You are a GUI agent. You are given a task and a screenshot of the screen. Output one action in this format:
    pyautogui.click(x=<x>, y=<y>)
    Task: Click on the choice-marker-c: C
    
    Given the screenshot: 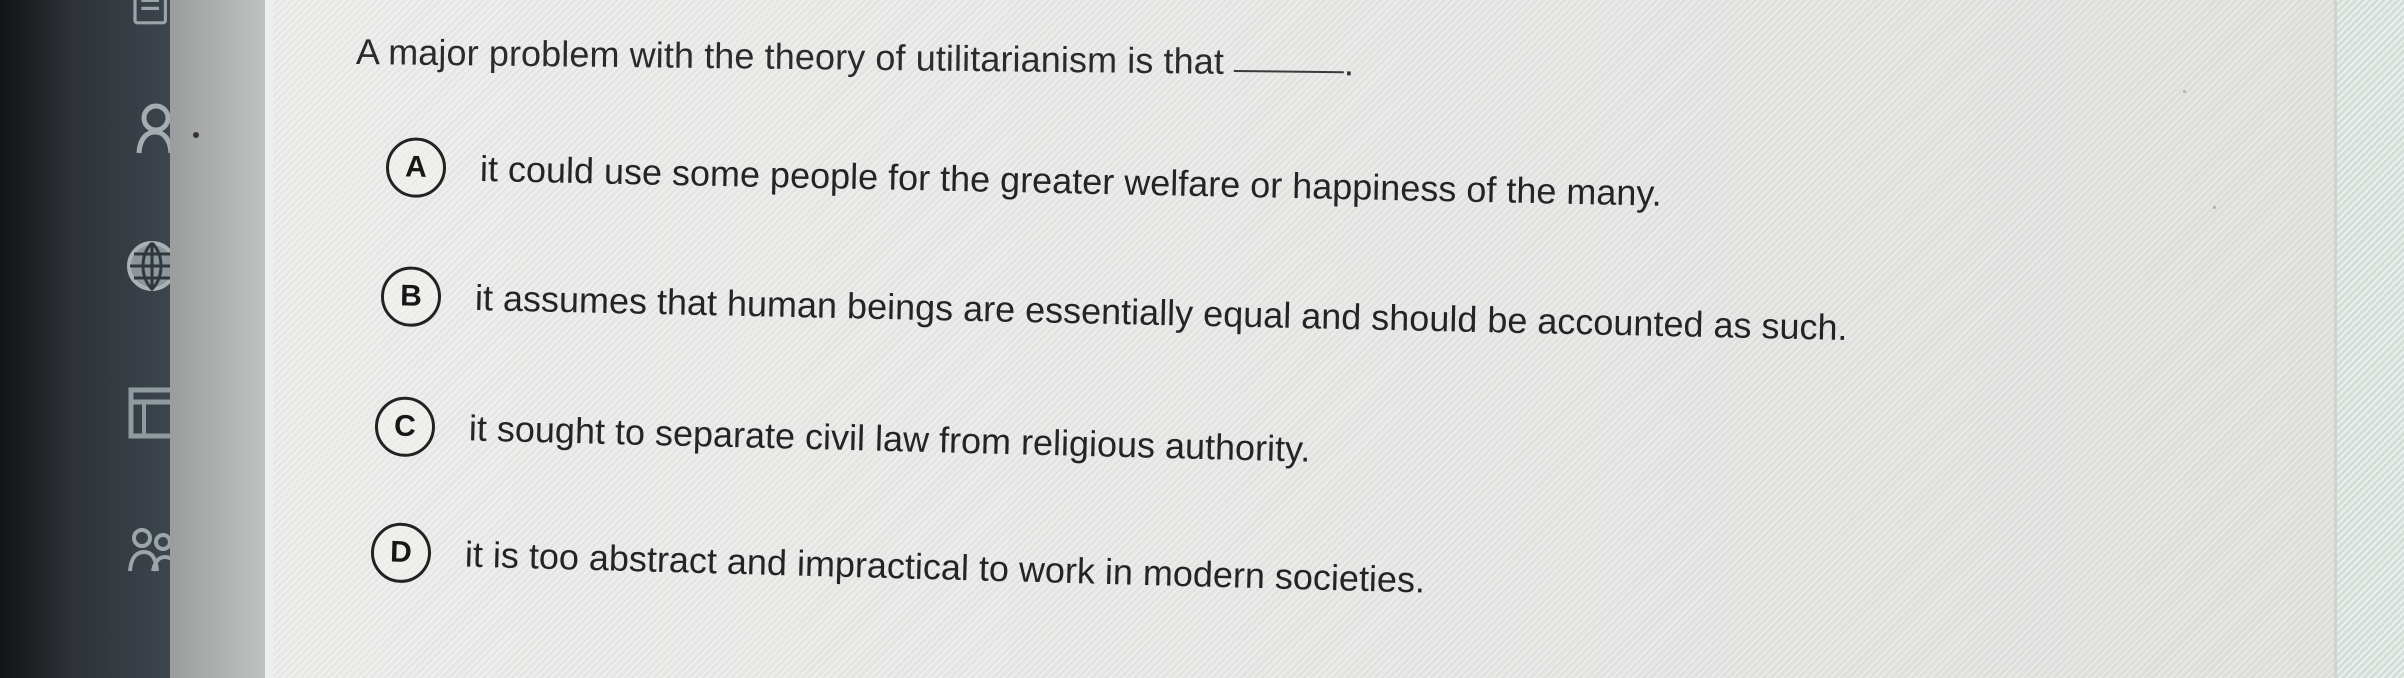 What is the action you would take?
    pyautogui.click(x=405, y=427)
    